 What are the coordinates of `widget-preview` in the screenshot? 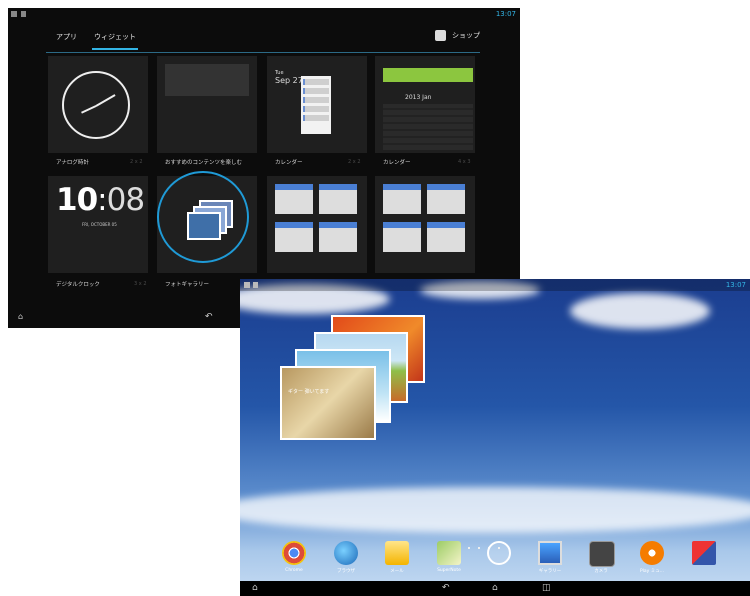 It's located at (98, 104).